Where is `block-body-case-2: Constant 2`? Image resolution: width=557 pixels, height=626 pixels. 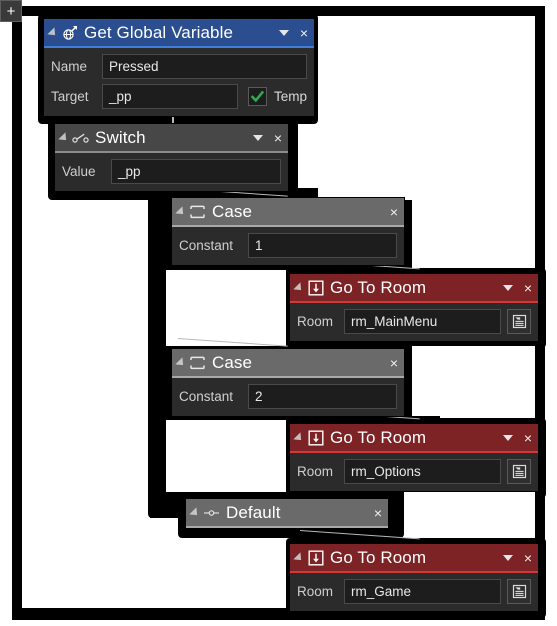 block-body-case-2: Constant 2 is located at coordinates (288, 397).